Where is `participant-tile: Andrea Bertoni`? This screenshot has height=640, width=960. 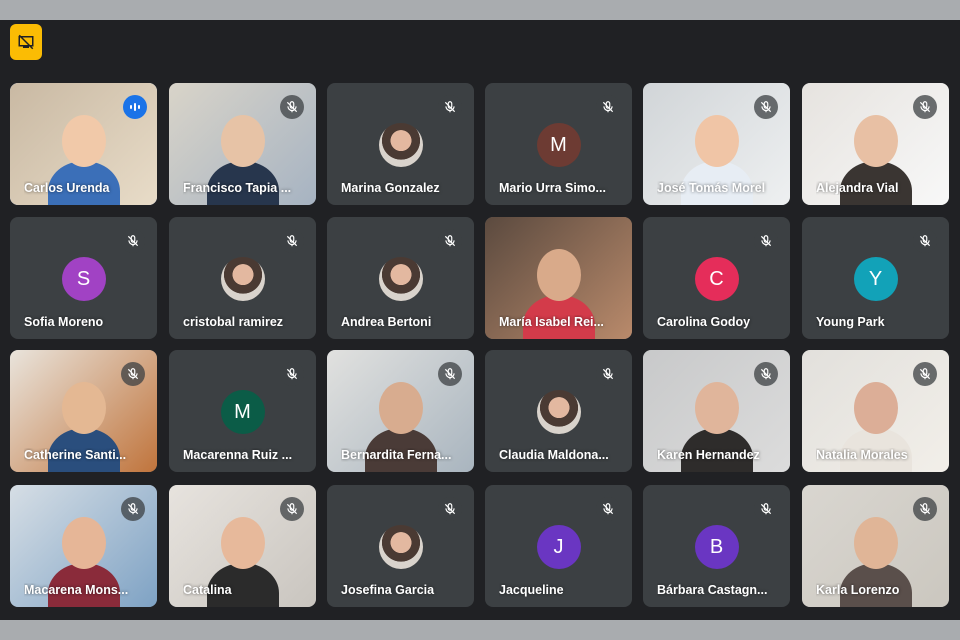 participant-tile: Andrea Bertoni is located at coordinates (400, 278).